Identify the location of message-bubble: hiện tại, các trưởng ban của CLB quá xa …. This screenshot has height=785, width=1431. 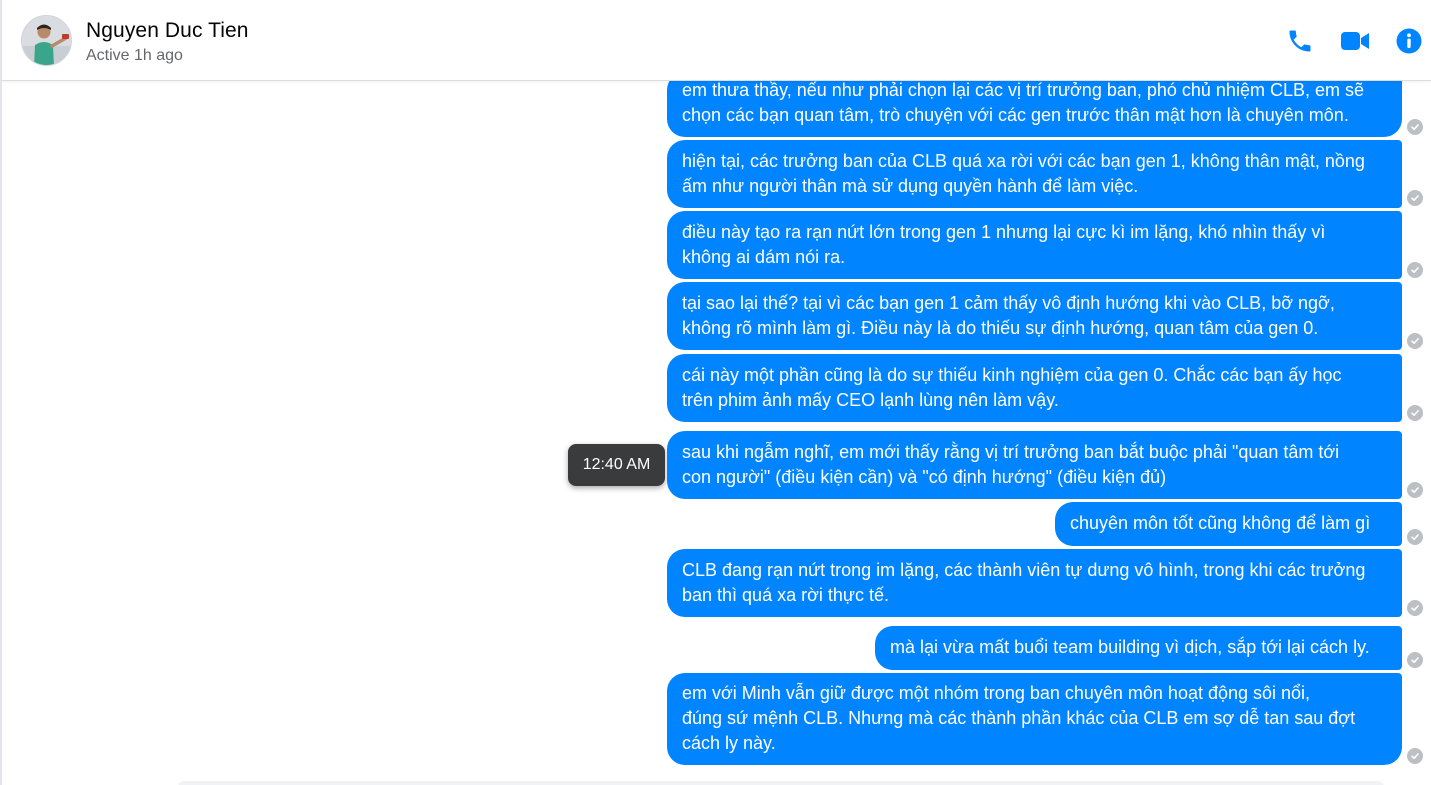
(1034, 174).